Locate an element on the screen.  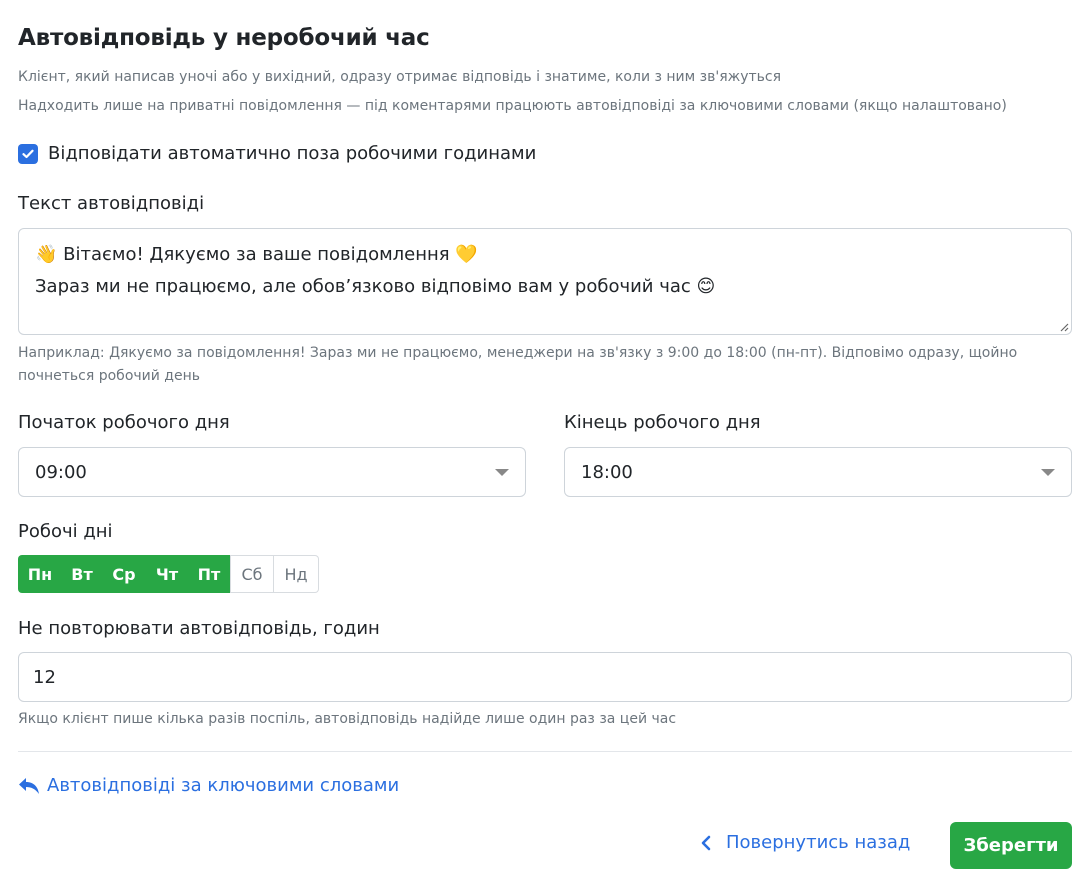
day-toggle-sun: Нд is located at coordinates (296, 574).